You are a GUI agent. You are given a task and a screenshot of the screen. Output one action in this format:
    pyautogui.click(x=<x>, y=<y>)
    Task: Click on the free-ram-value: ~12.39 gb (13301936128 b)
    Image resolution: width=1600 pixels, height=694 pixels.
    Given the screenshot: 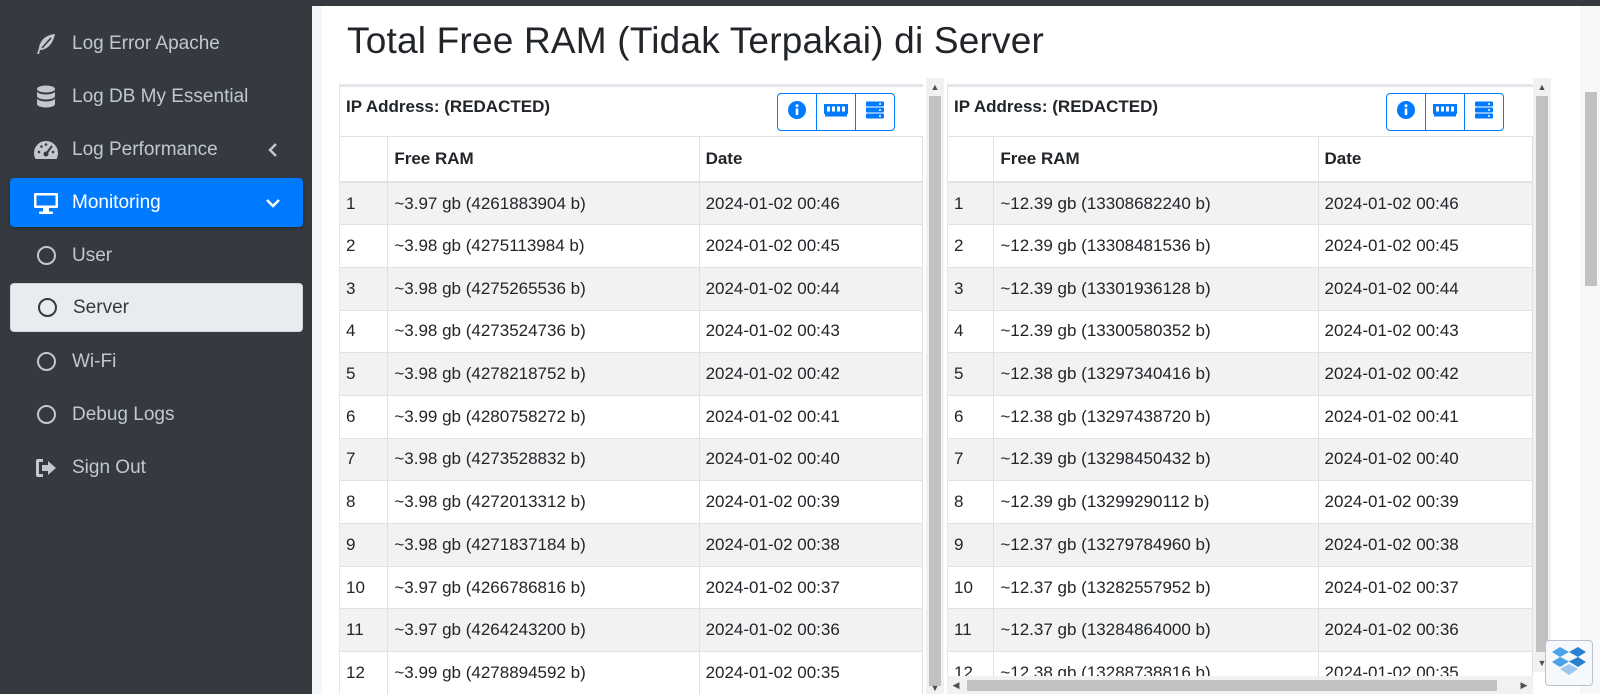 What is the action you would take?
    pyautogui.click(x=1156, y=288)
    